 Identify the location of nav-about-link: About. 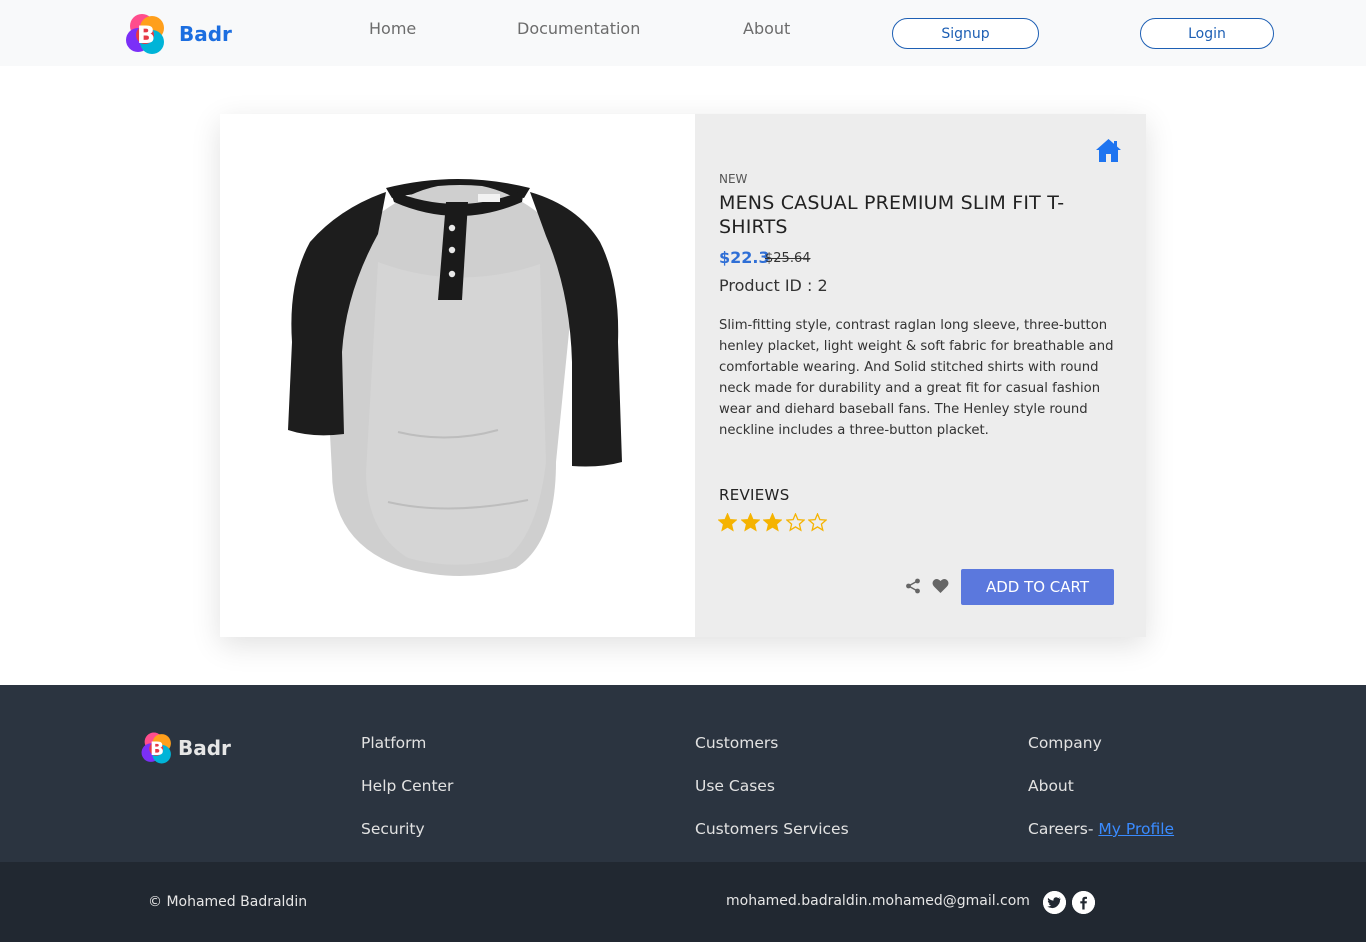
(766, 28).